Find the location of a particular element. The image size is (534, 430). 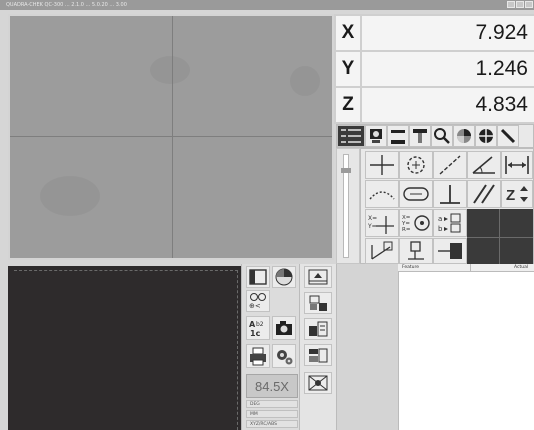

report-icon is located at coordinates (318, 329).